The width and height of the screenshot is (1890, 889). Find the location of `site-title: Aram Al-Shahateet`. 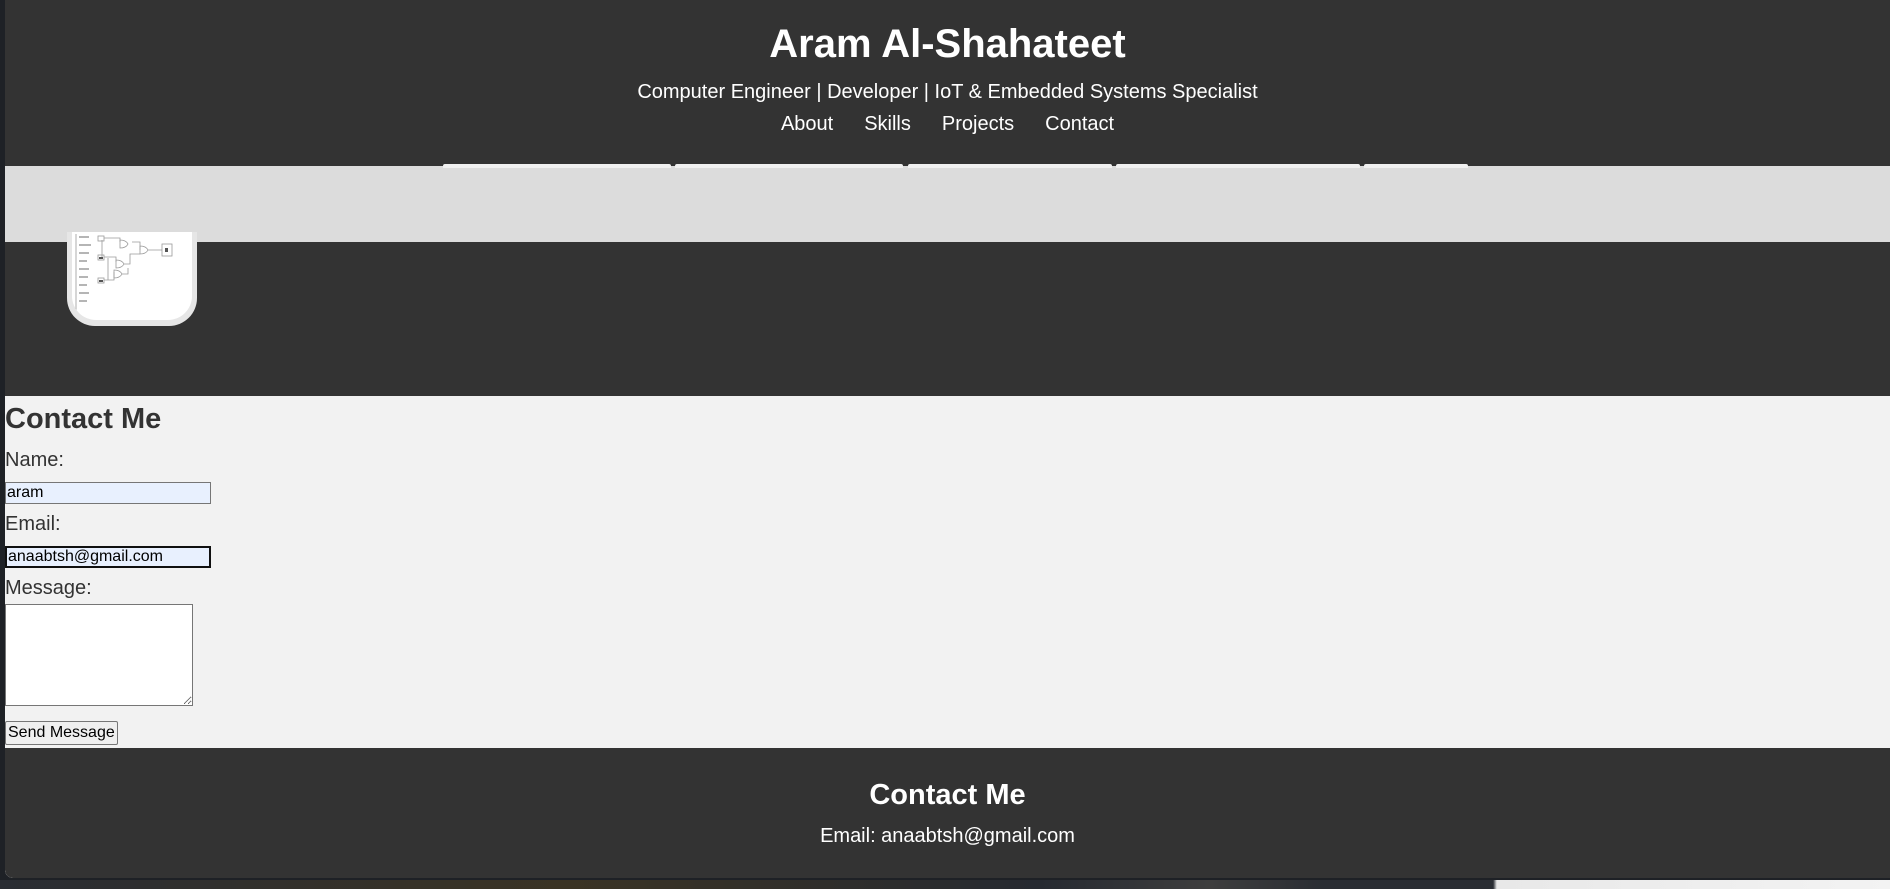

site-title: Aram Al-Shahateet is located at coordinates (947, 44).